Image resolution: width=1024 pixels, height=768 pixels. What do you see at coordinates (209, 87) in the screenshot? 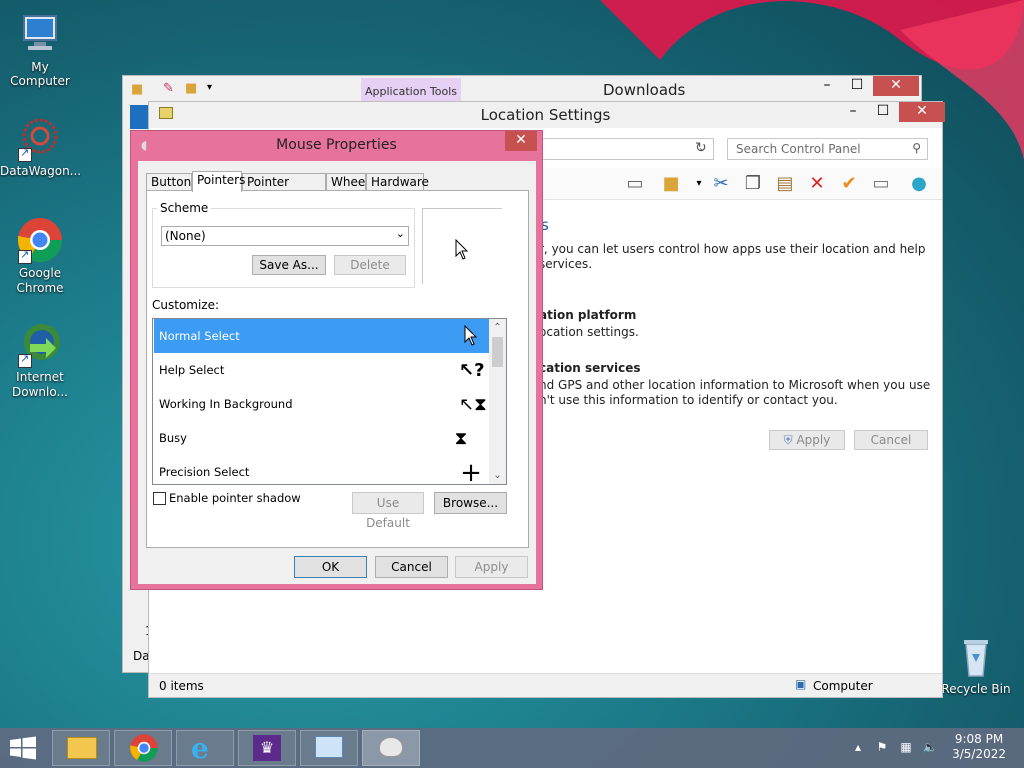
I see `quick-access-dropdown-icon: ▾` at bounding box center [209, 87].